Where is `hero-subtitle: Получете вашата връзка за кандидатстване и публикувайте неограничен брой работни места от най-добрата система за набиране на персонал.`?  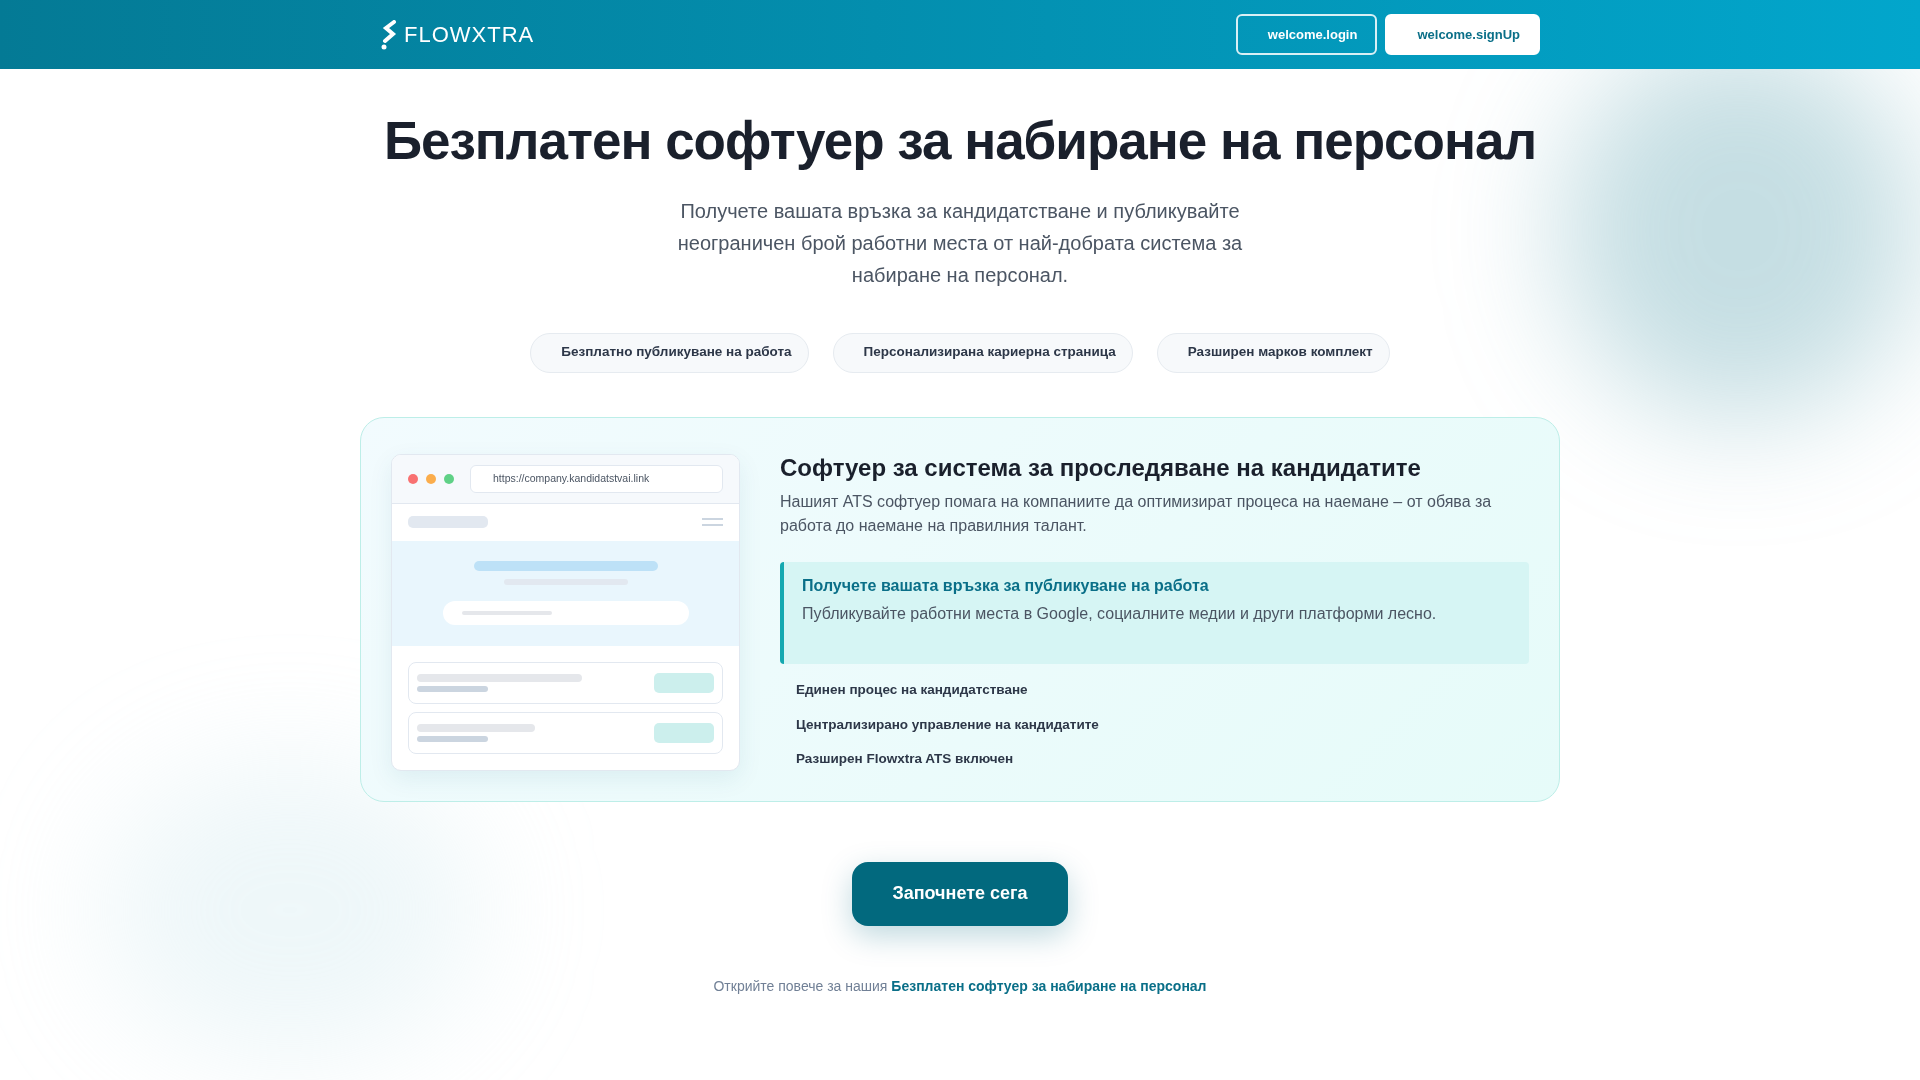 hero-subtitle: Получете вашата връзка за кандидатстване и публикувайте неограничен брой работни места от най-добрата система за набиране на персонал. is located at coordinates (960, 243).